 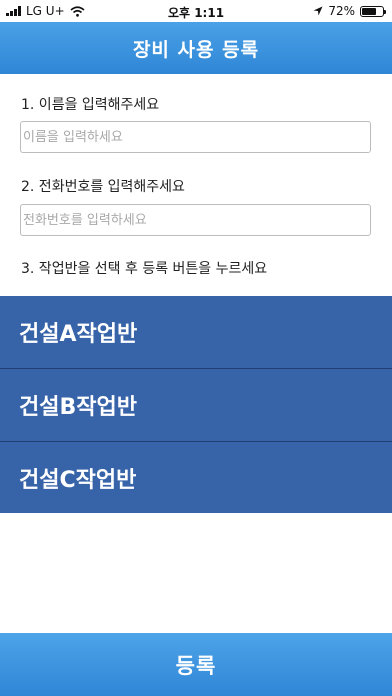 What do you see at coordinates (78, 334) in the screenshot?
I see `crew-a-label: 건설A작업반` at bounding box center [78, 334].